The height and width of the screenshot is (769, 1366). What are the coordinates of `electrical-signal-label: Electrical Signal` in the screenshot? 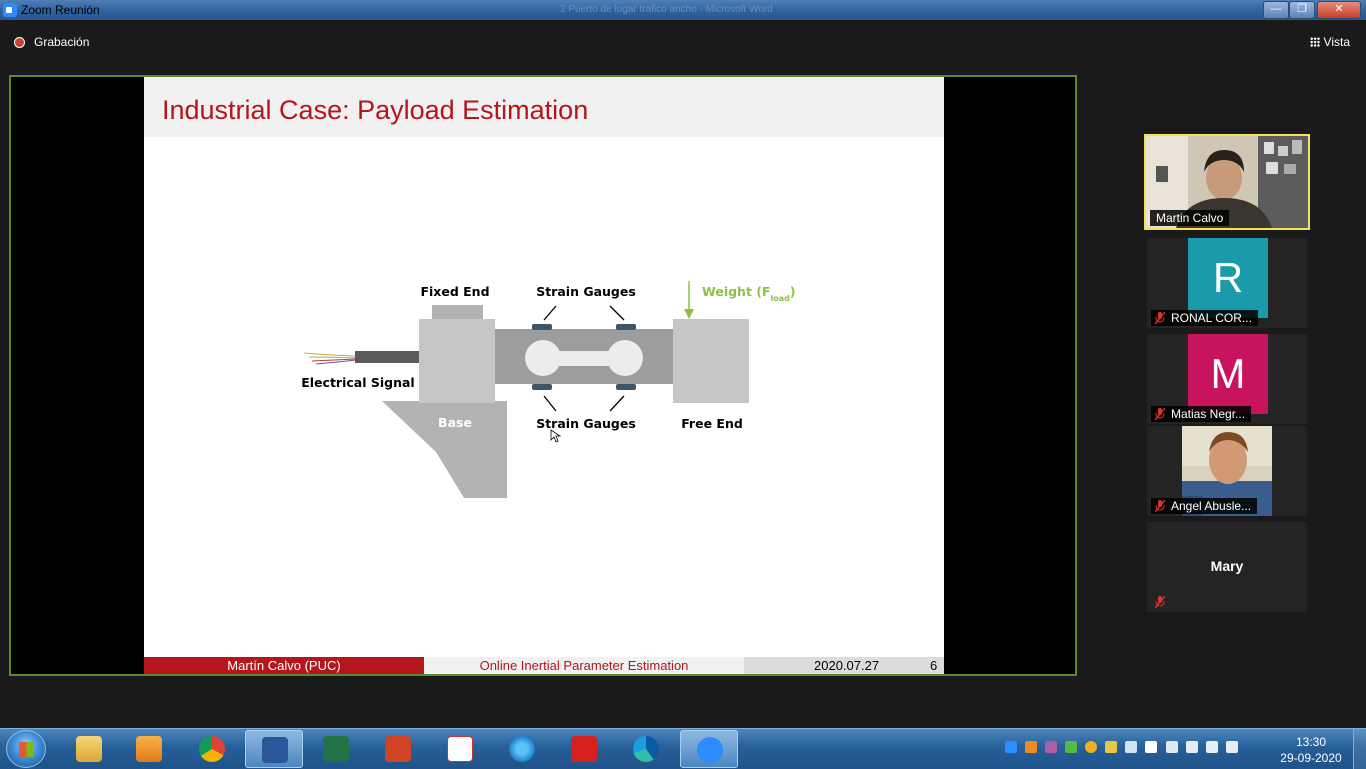 It's located at (357, 382).